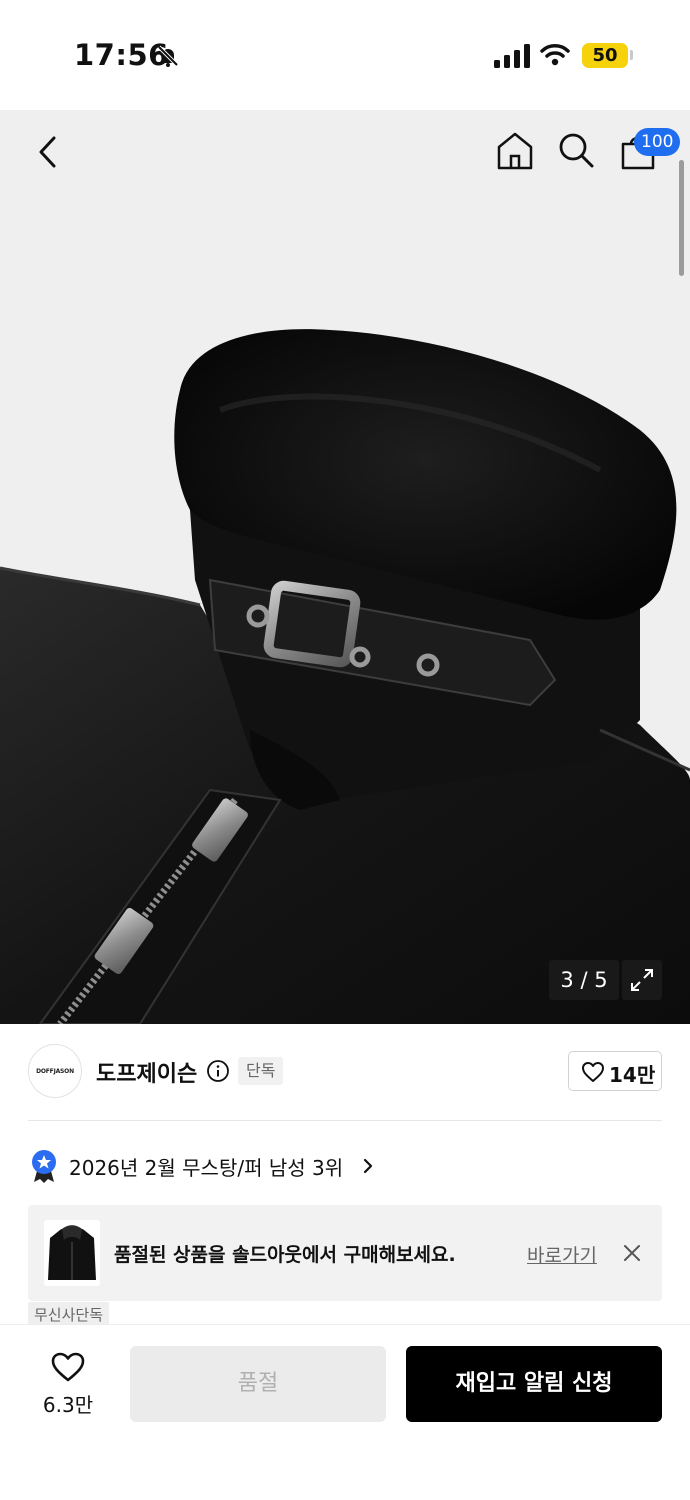  I want to click on ranking-text: 2026년 2월 무스탕/퍼 남성 3위, so click(206, 1168).